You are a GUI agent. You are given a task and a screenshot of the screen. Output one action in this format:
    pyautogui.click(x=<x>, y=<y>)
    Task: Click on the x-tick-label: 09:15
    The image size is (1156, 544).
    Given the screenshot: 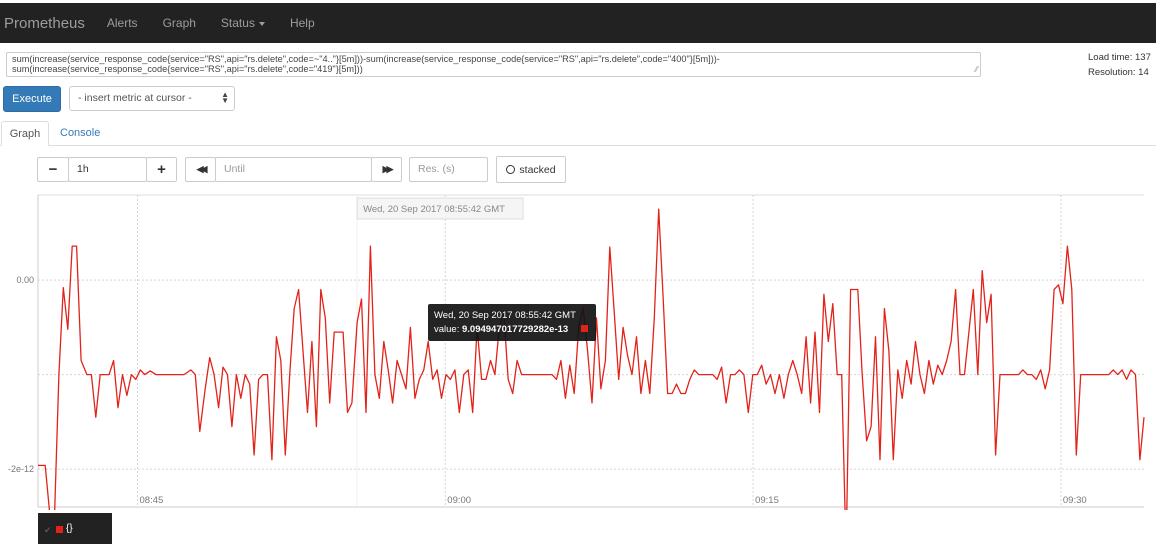 What is the action you would take?
    pyautogui.click(x=767, y=500)
    